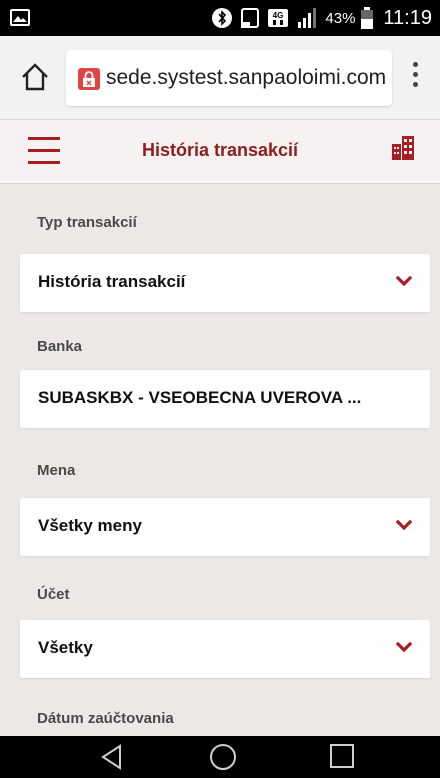 The width and height of the screenshot is (440, 778). Describe the element at coordinates (407, 17) in the screenshot. I see `clock: 11:19` at that location.